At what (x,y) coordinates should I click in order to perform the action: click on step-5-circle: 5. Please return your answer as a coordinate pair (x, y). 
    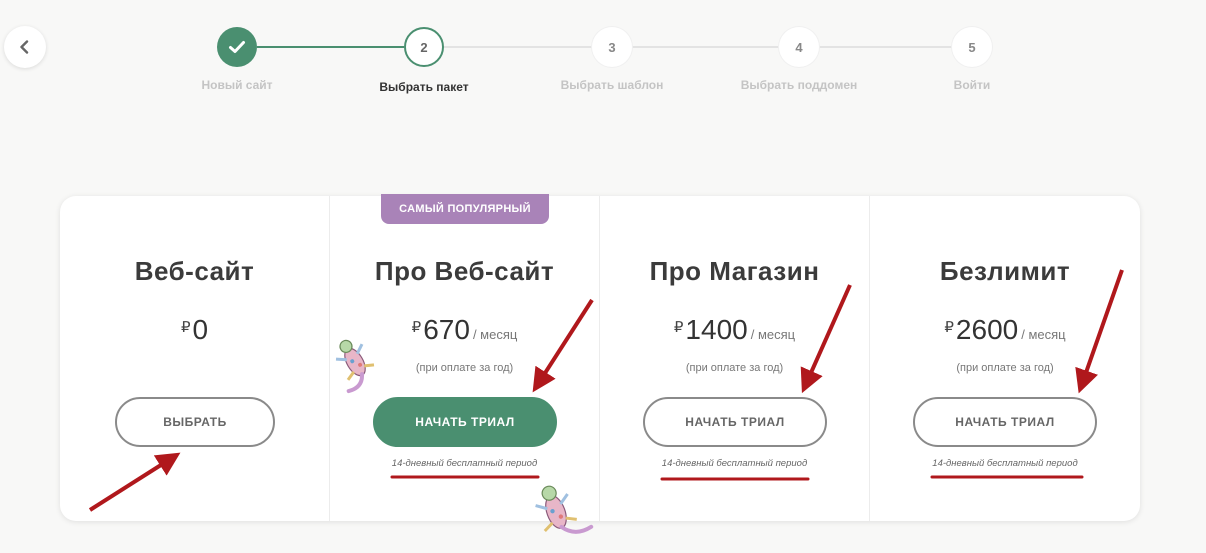
    Looking at the image, I should click on (972, 47).